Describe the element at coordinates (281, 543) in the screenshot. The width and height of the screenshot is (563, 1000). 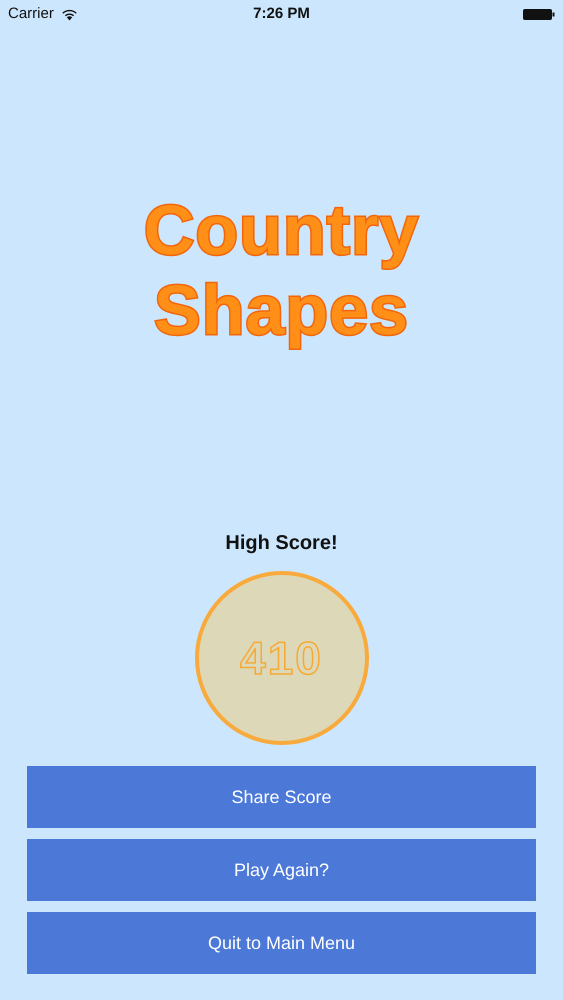
I see `score-label: High Score!` at that location.